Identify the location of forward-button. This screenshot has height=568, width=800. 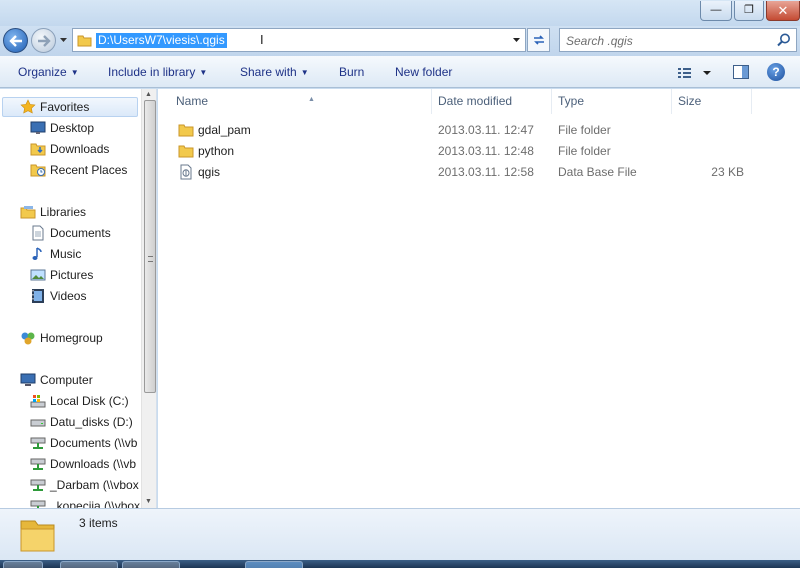
(43, 40).